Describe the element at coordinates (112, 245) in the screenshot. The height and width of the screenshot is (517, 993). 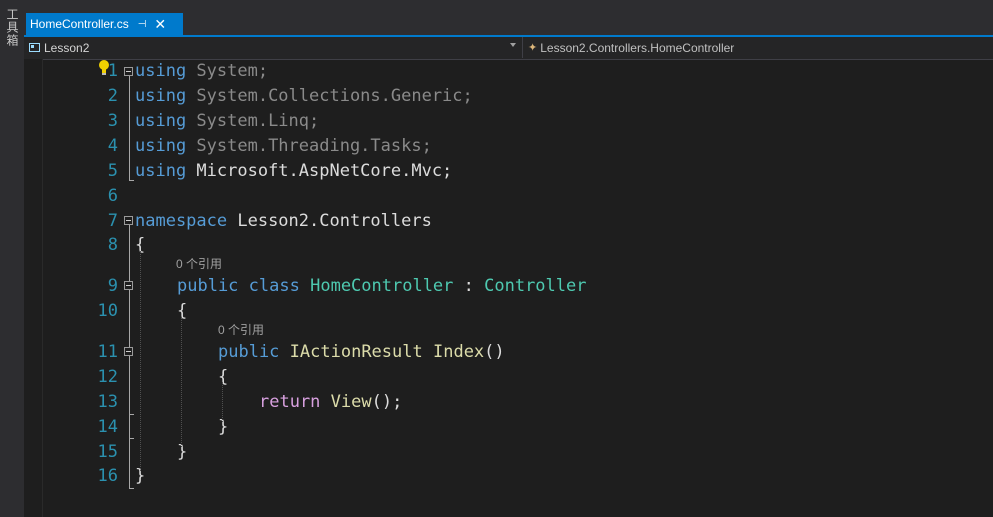
I see `line-number: 8` at that location.